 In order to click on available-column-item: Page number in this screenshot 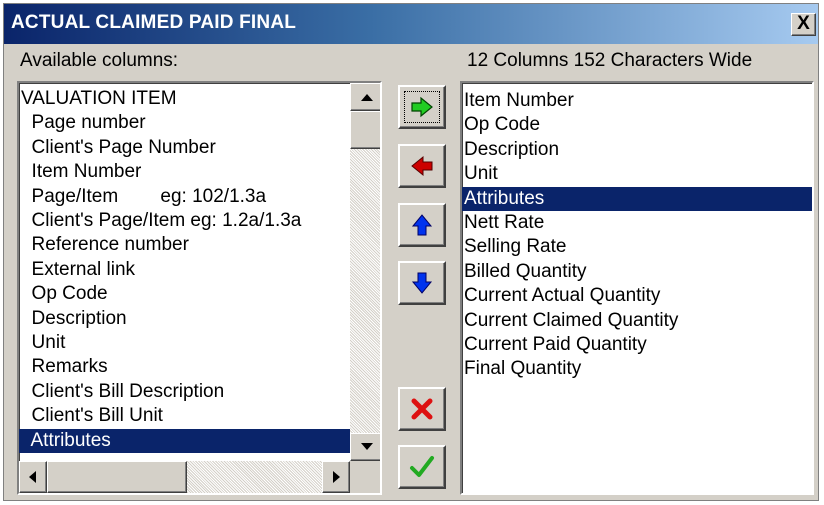, I will do `click(184, 123)`.